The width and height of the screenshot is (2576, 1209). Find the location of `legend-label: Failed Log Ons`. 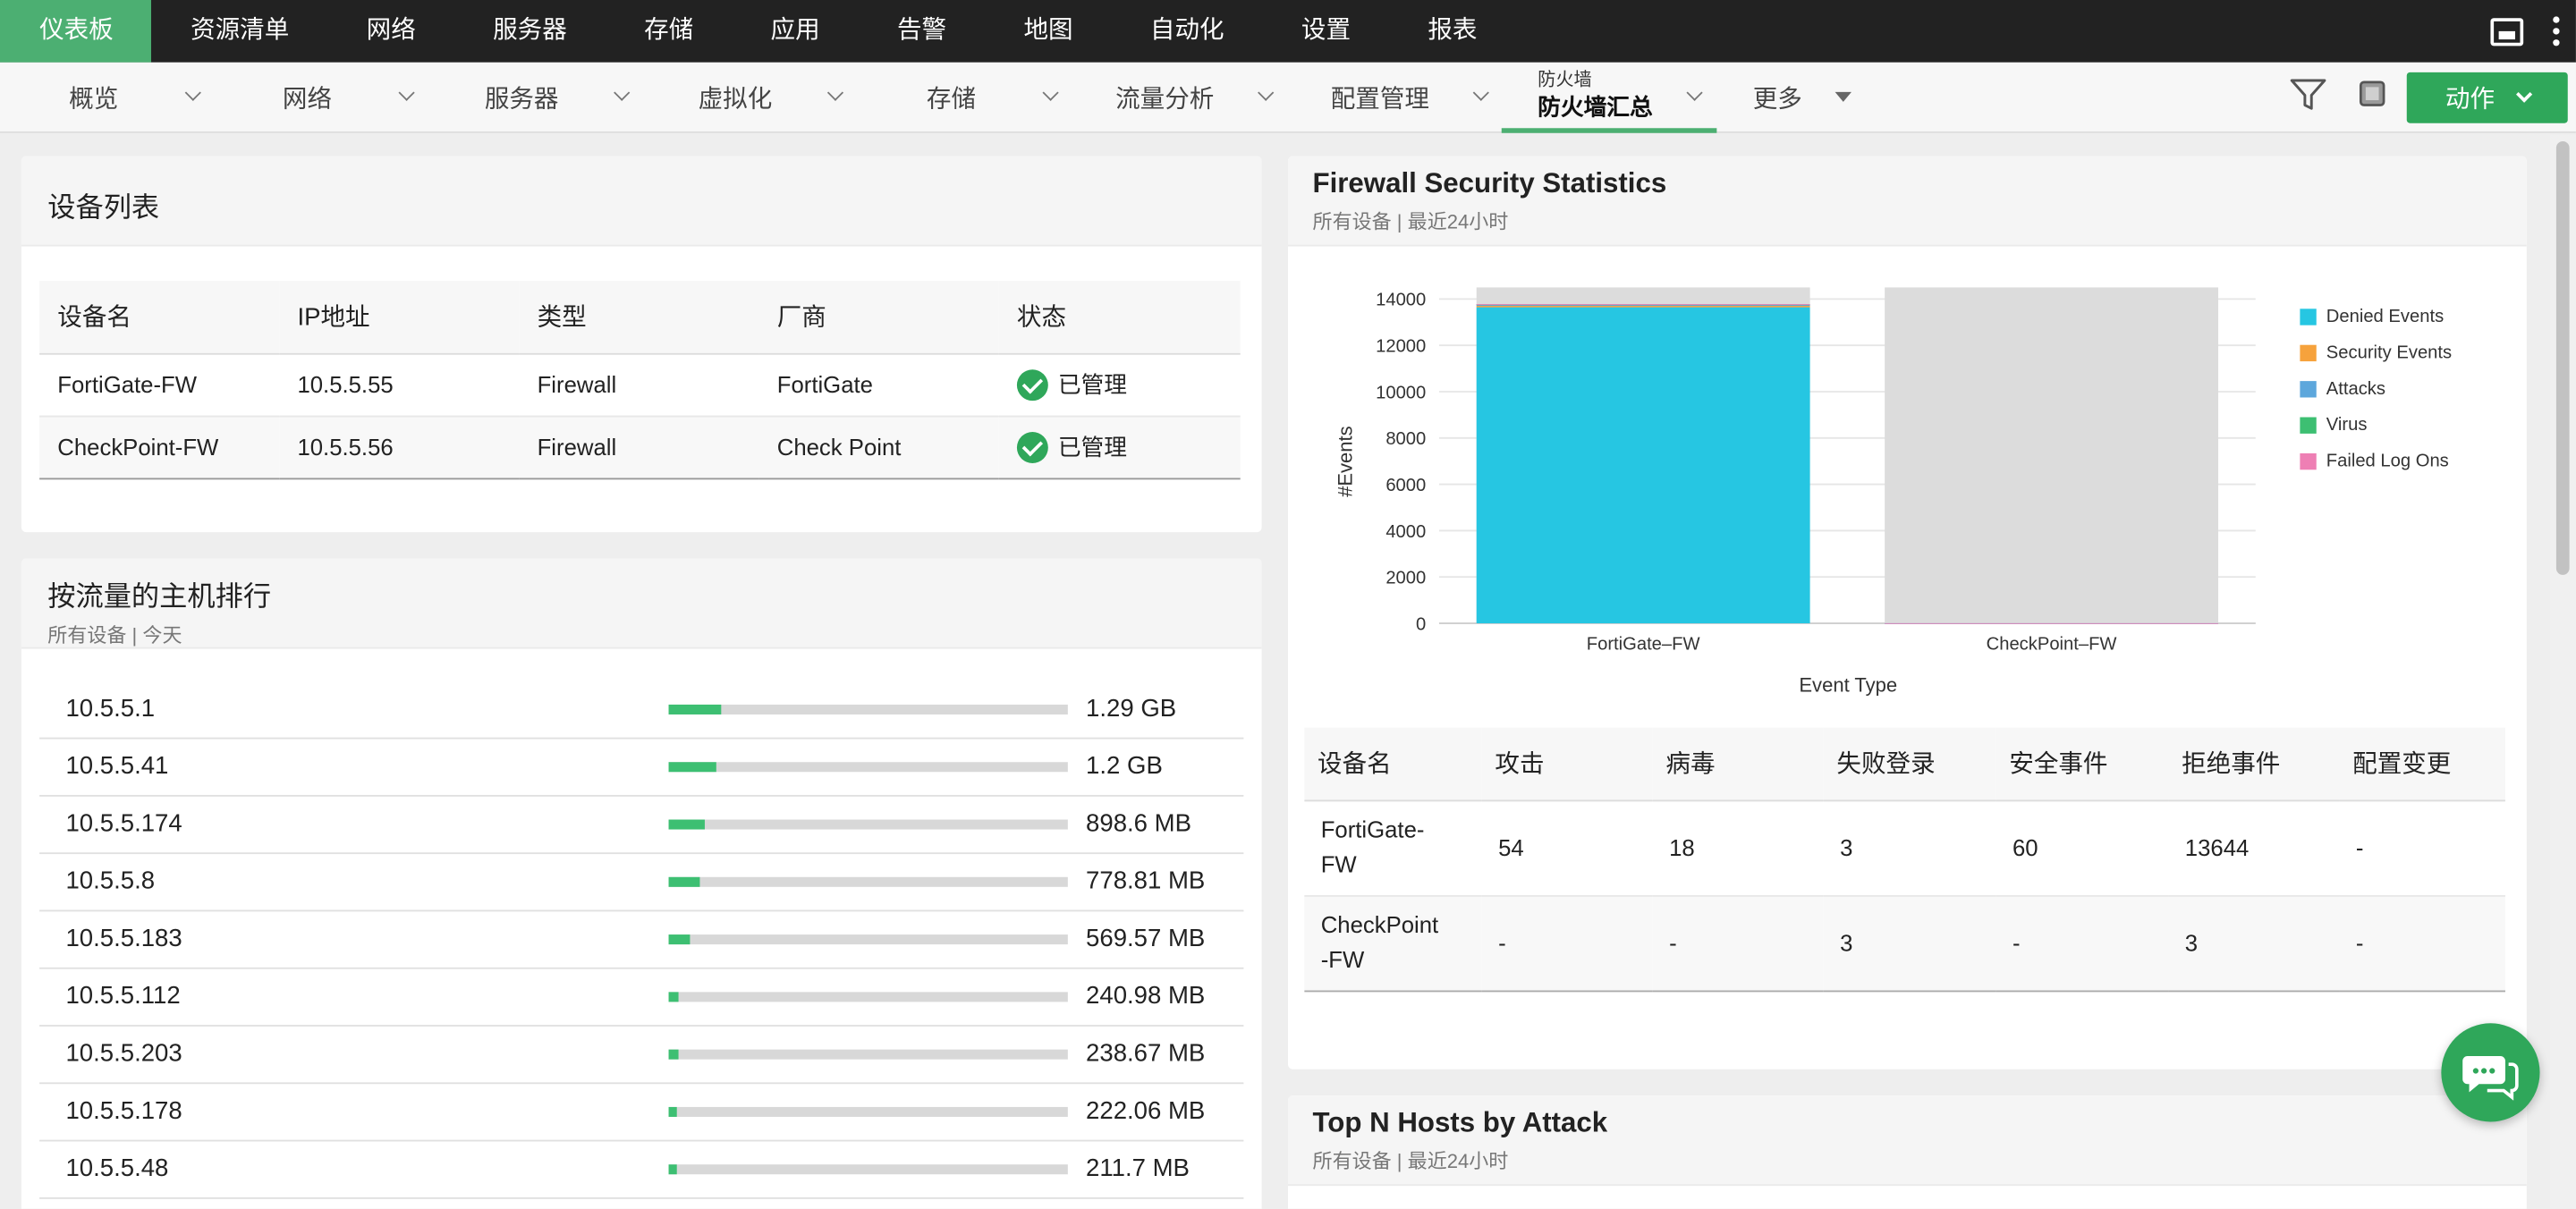

legend-label: Failed Log Ons is located at coordinates (2387, 462).